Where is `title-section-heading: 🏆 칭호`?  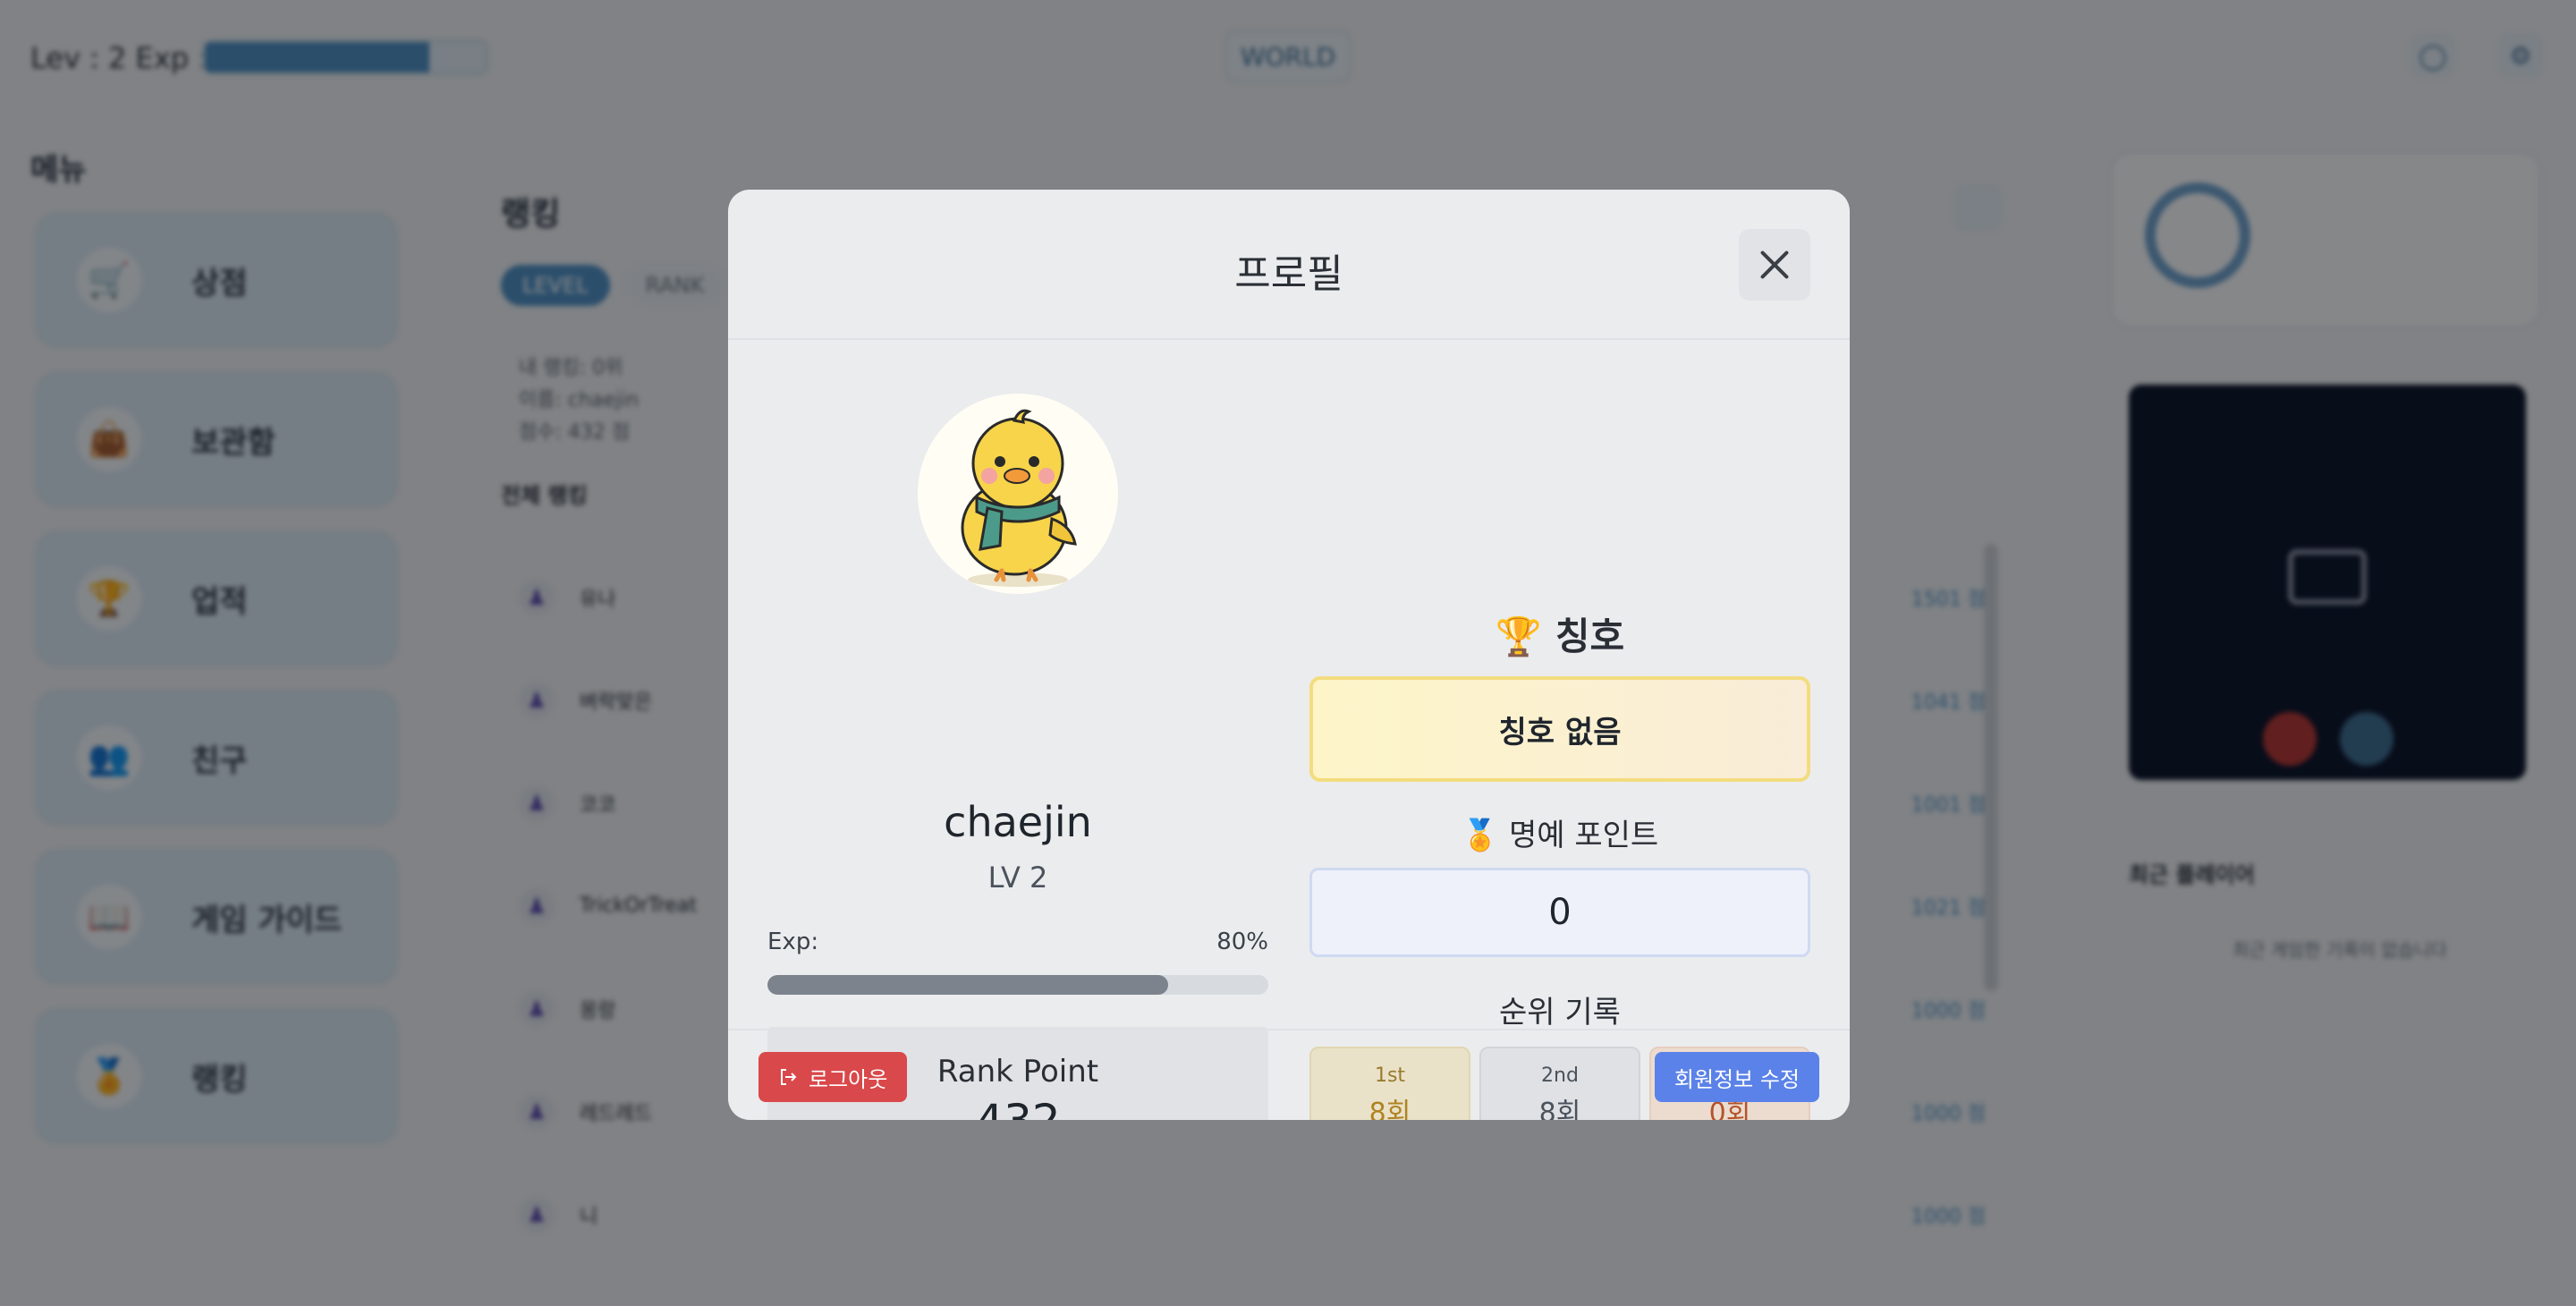 title-section-heading: 🏆 칭호 is located at coordinates (1559, 633).